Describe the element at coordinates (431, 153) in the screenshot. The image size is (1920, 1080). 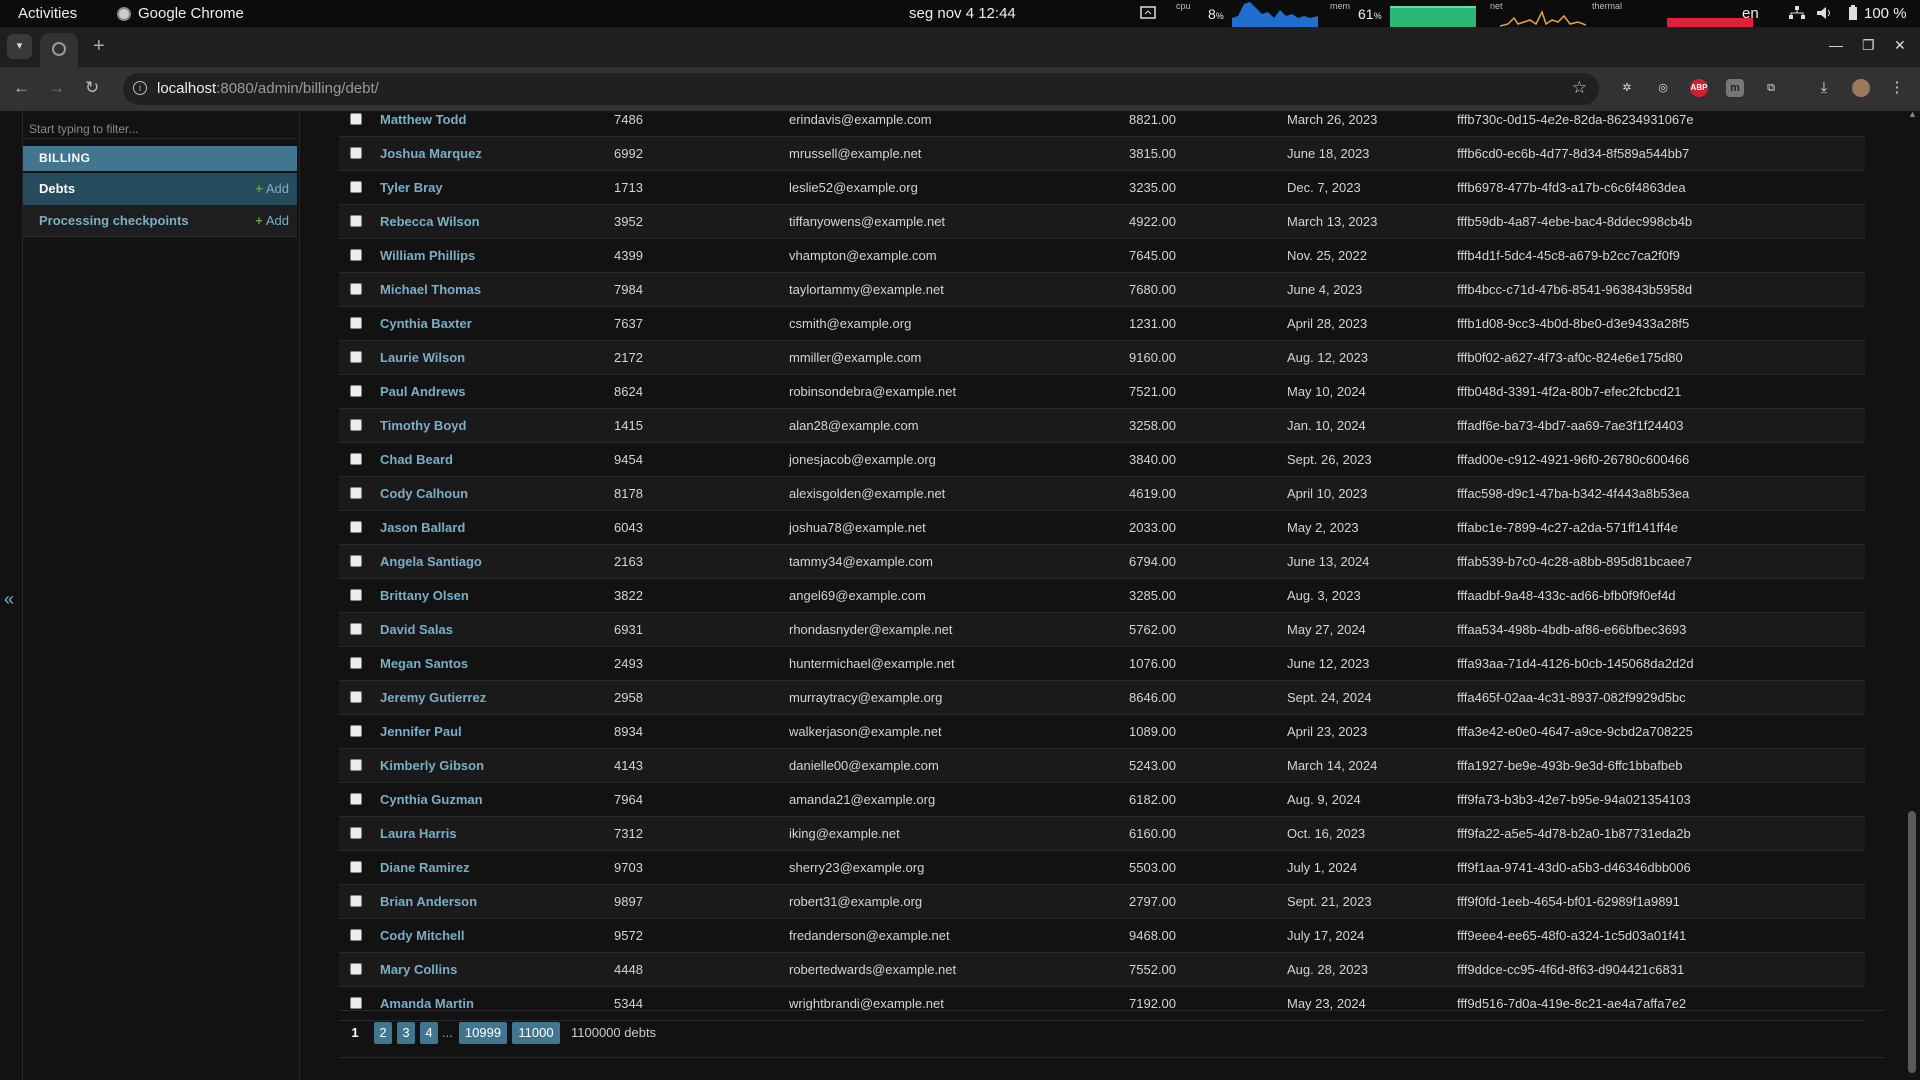
I see `debt-name-link: Joshua Marquez` at that location.